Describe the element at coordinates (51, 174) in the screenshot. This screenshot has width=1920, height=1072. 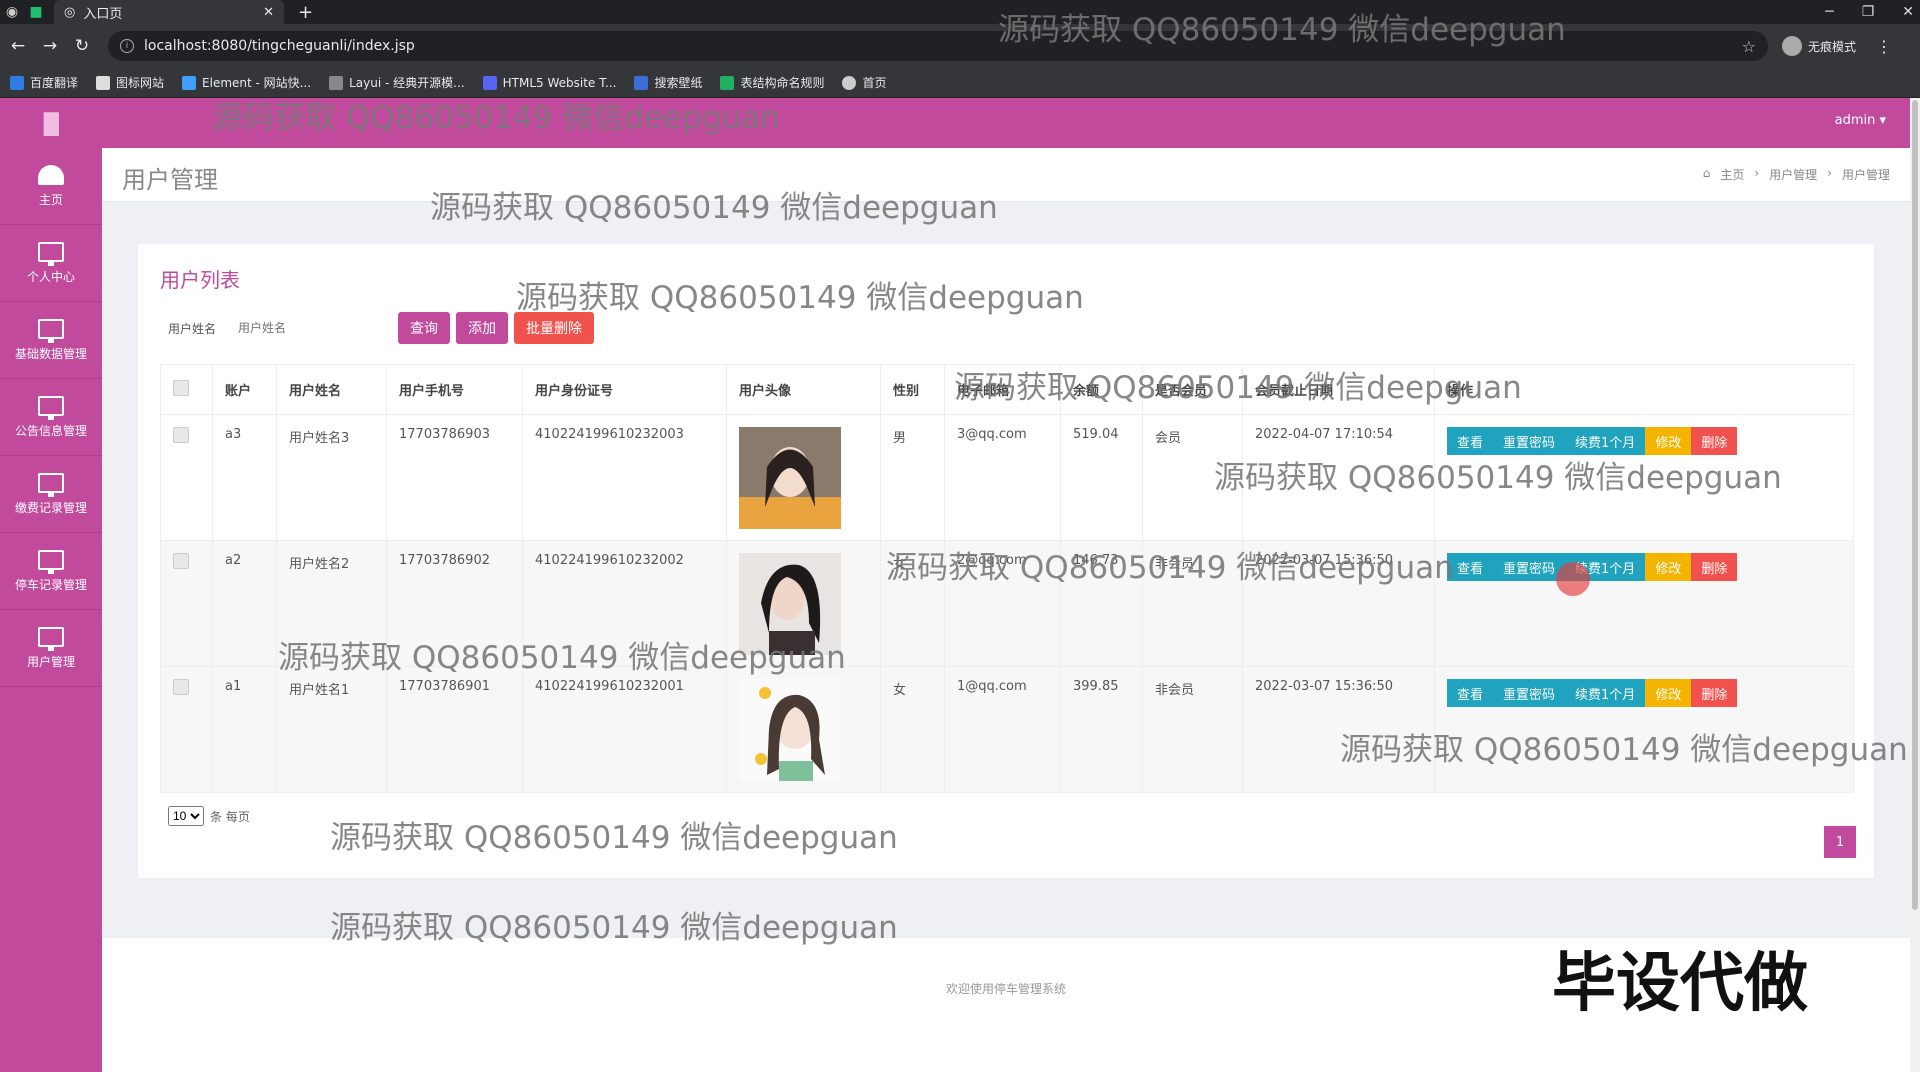
I see `dashboard-icon` at that location.